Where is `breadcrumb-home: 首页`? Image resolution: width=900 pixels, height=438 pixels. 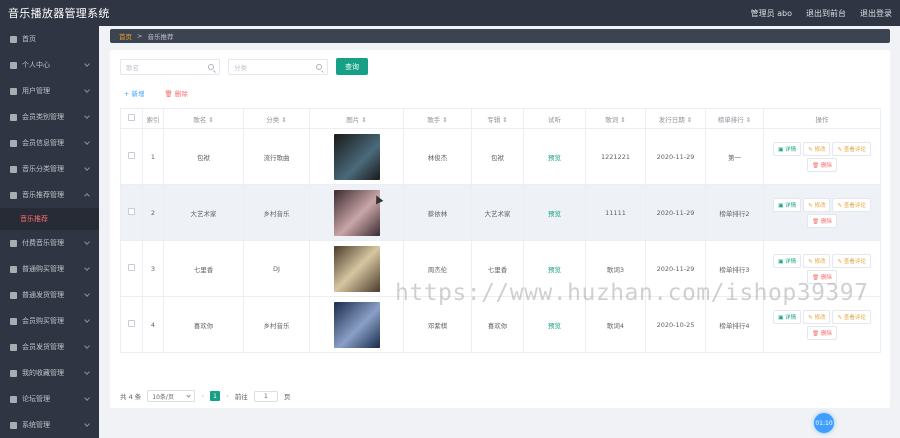
breadcrumb-home: 首页 is located at coordinates (125, 36).